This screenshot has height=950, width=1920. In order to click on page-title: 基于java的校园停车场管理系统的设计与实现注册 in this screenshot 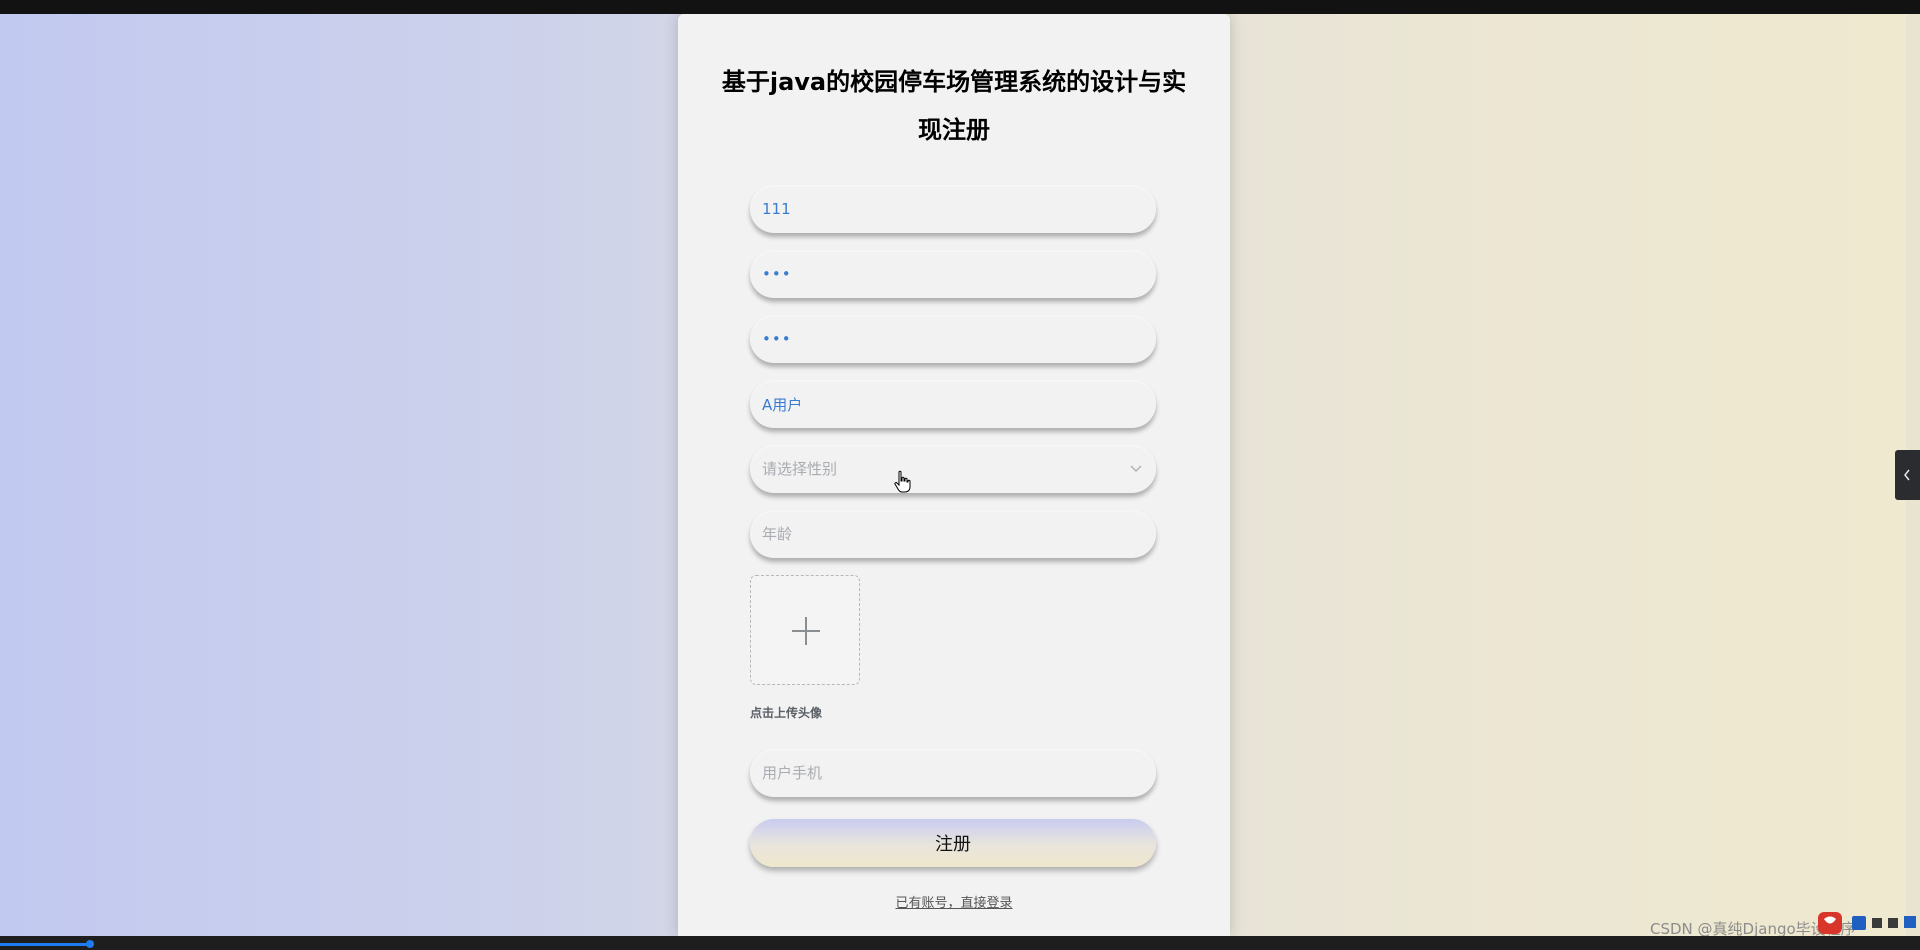, I will do `click(954, 106)`.